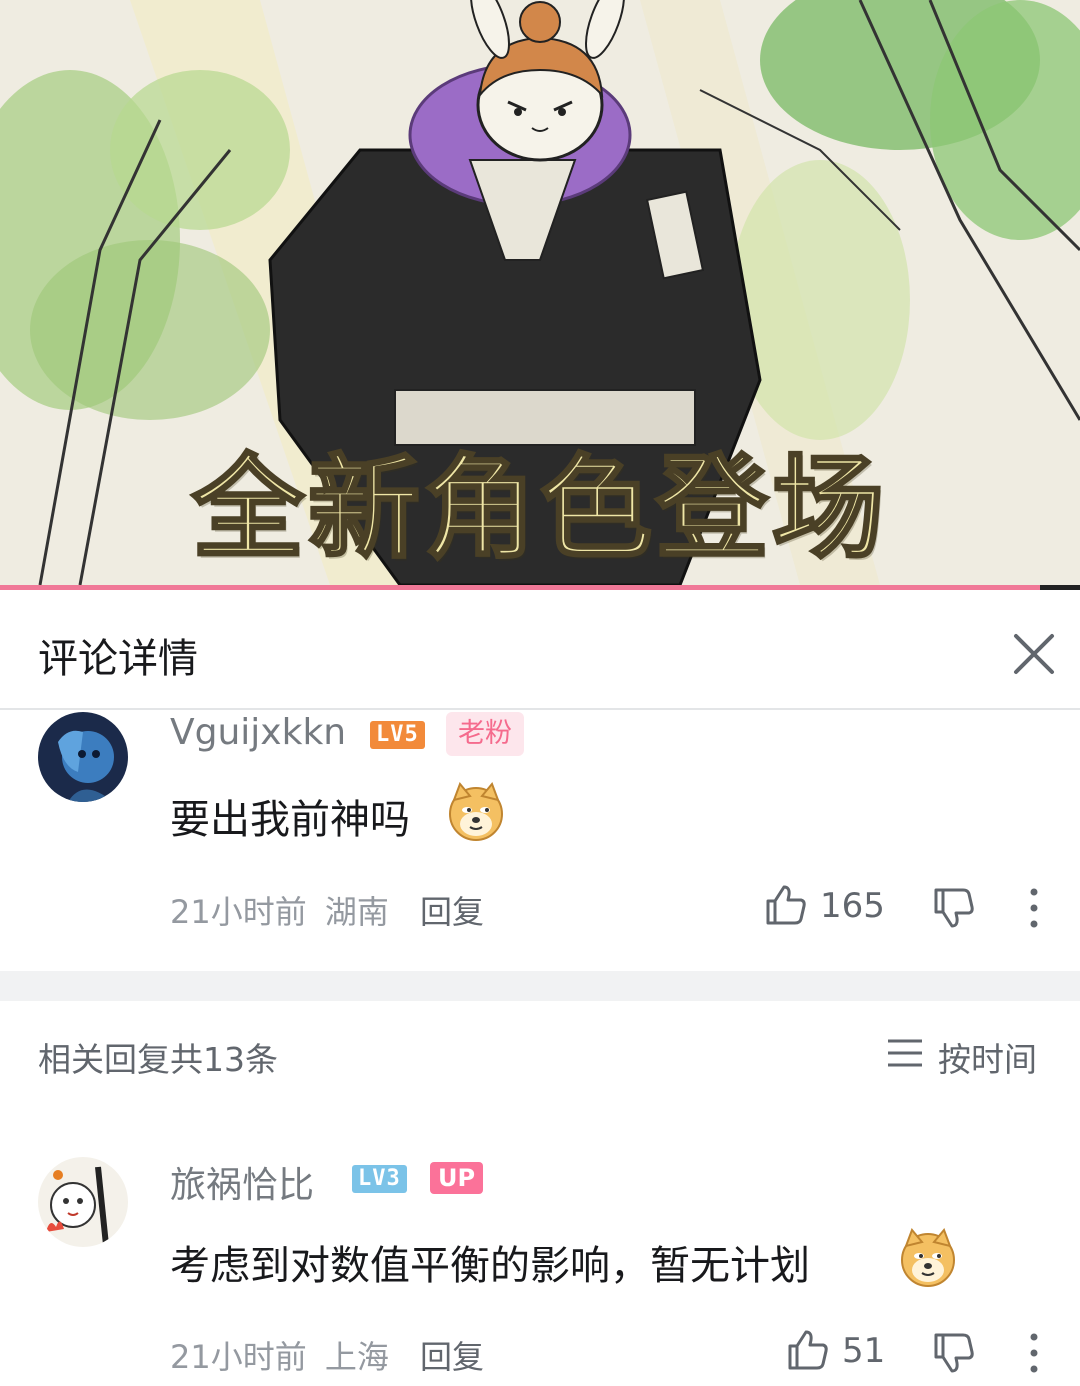 This screenshot has width=1080, height=1386. I want to click on section-divider, so click(540, 986).